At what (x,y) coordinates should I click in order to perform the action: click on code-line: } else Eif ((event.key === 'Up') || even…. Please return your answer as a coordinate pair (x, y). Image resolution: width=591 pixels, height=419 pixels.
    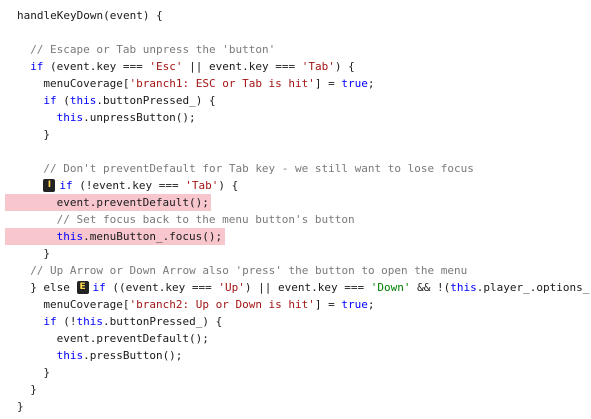
    Looking at the image, I should click on (295, 287).